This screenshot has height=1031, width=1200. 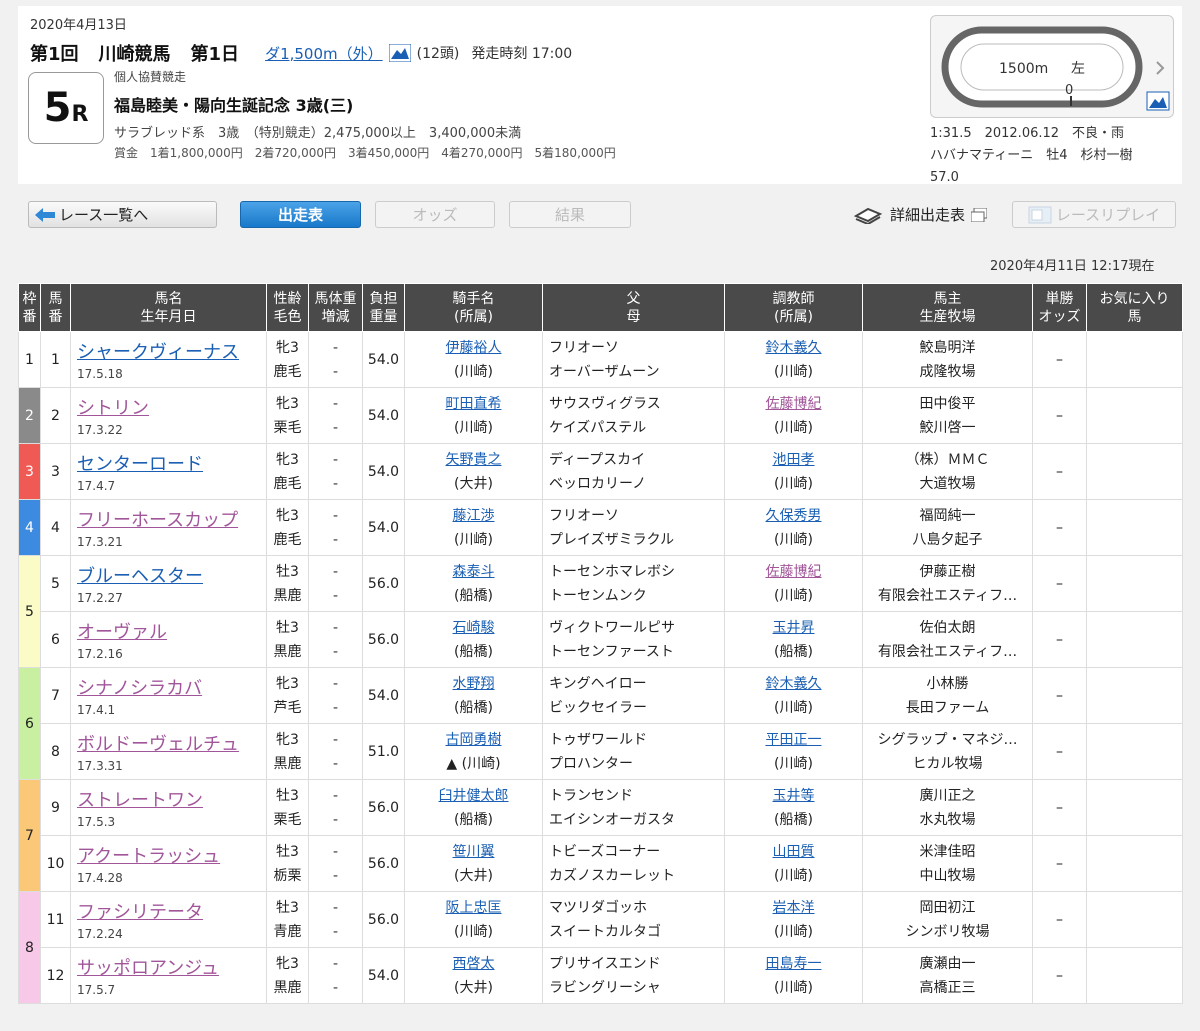 I want to click on horse-cell: オーヴァル 17.2.16, so click(x=168, y=639).